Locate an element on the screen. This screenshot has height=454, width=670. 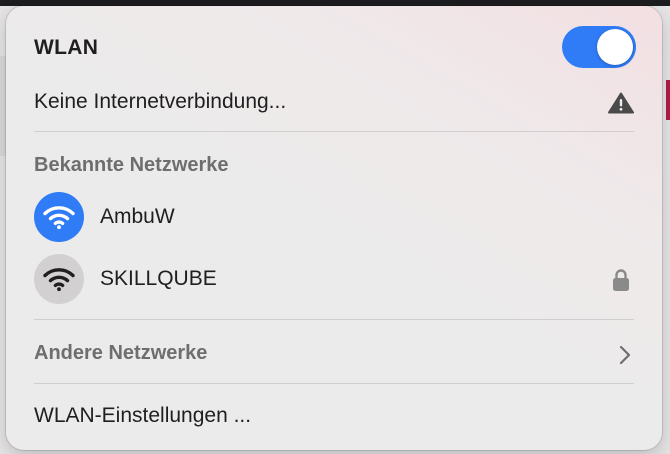
network-name: AmbuW is located at coordinates (137, 216).